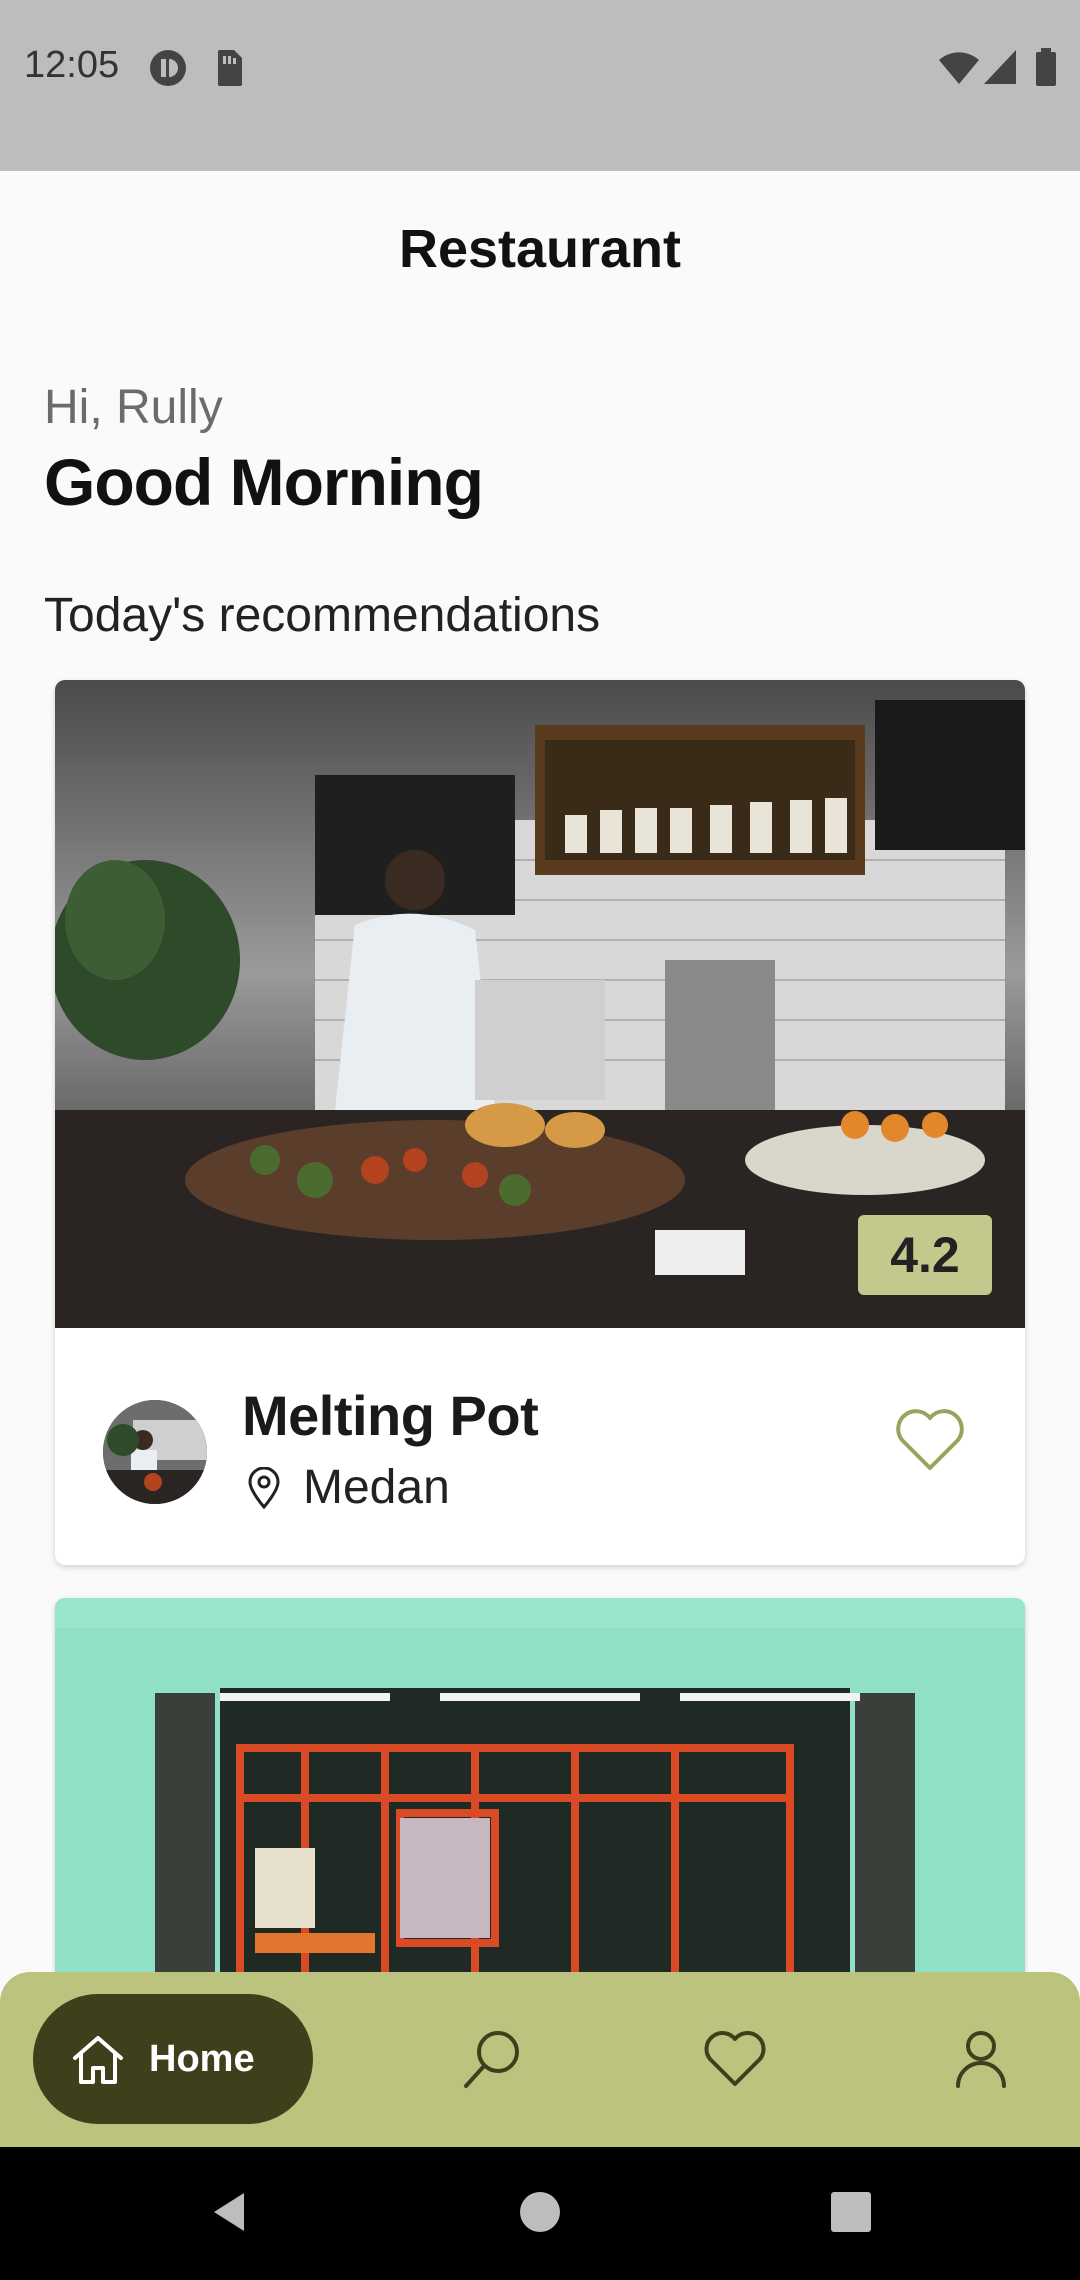 This screenshot has height=2280, width=1080. What do you see at coordinates (930, 1440) in the screenshot?
I see `favorite-heart-icon` at bounding box center [930, 1440].